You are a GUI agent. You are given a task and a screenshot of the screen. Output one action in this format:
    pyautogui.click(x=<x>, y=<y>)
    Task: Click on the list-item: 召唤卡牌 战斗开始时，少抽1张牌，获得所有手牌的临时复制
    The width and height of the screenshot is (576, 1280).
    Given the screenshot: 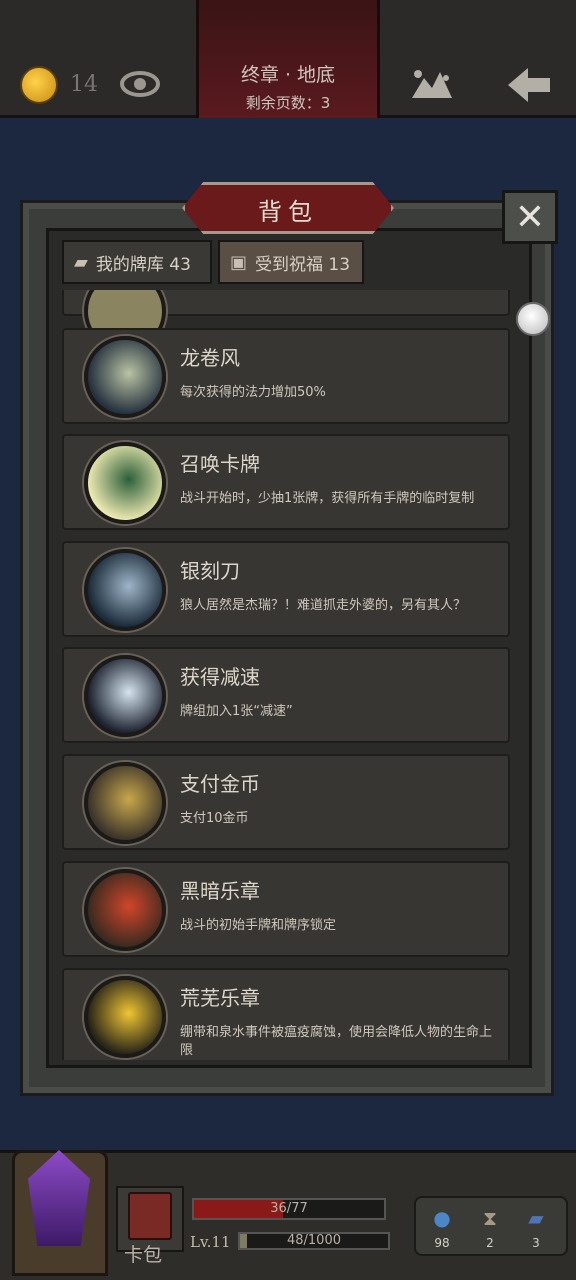 What is the action you would take?
    pyautogui.click(x=286, y=482)
    